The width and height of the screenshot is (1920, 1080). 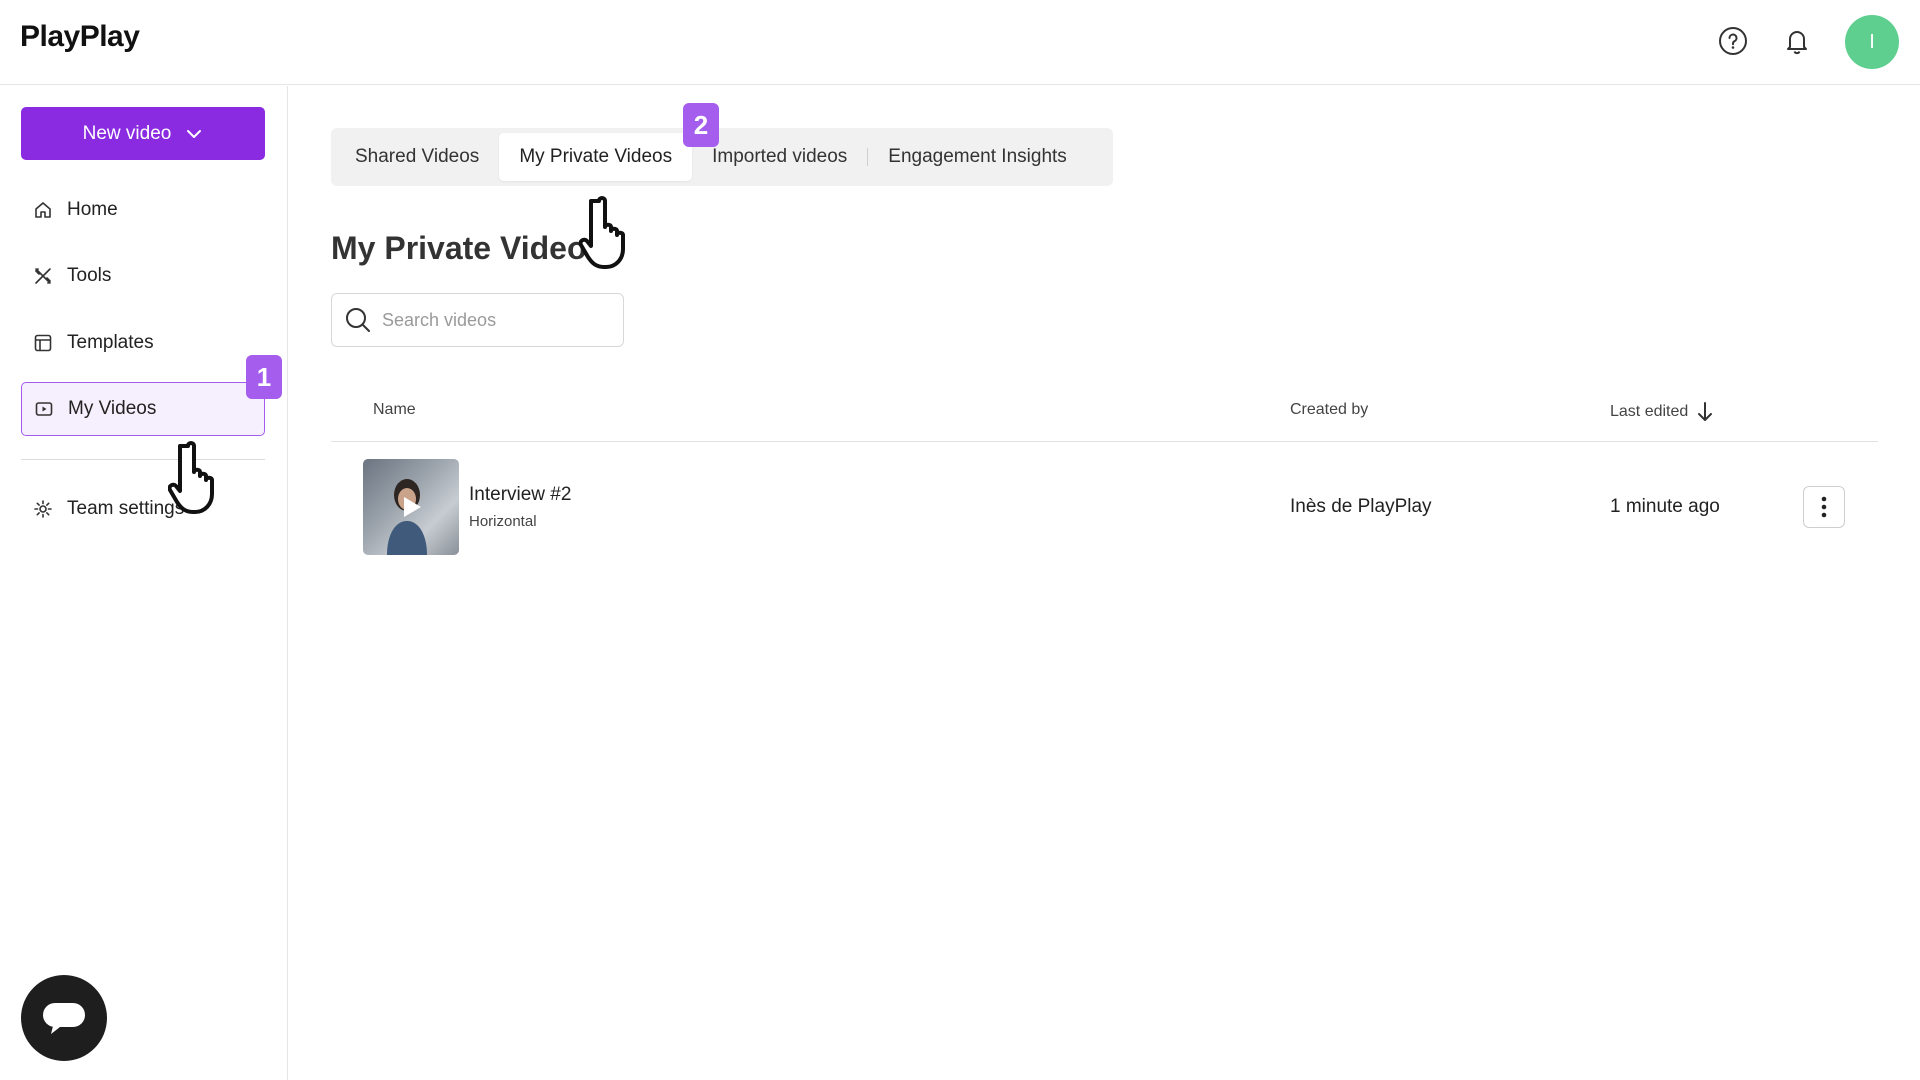 I want to click on tools-icon, so click(x=43, y=276).